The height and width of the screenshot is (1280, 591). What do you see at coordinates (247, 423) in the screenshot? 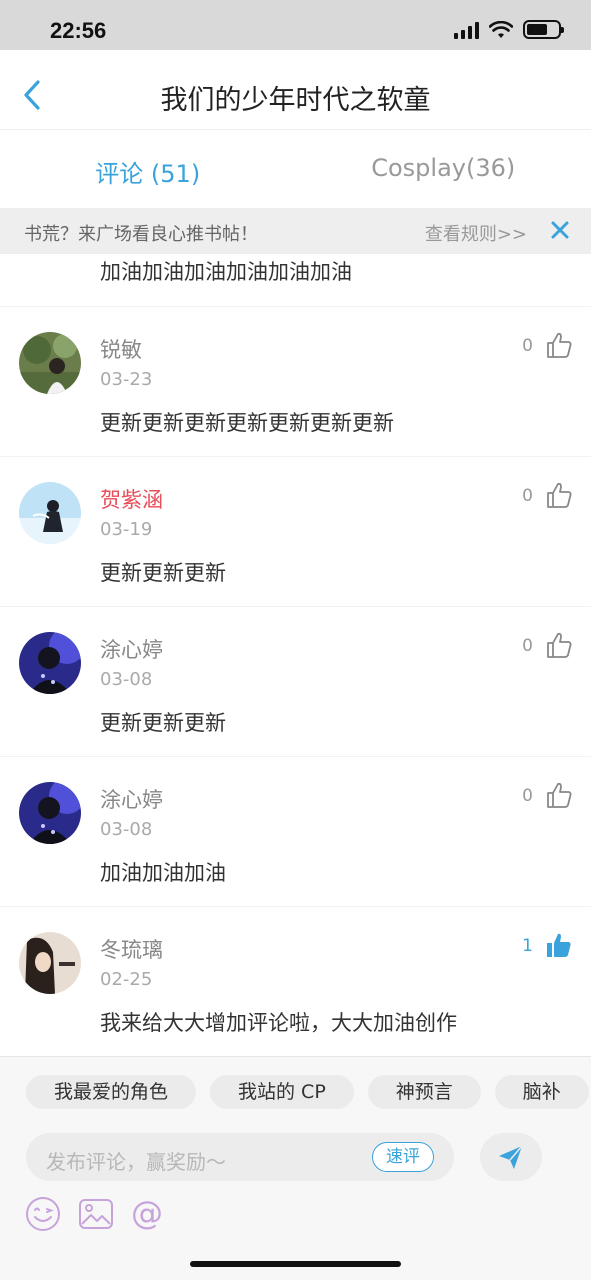
I see `comment-text: 更新更新更新更新更新更新更新` at bounding box center [247, 423].